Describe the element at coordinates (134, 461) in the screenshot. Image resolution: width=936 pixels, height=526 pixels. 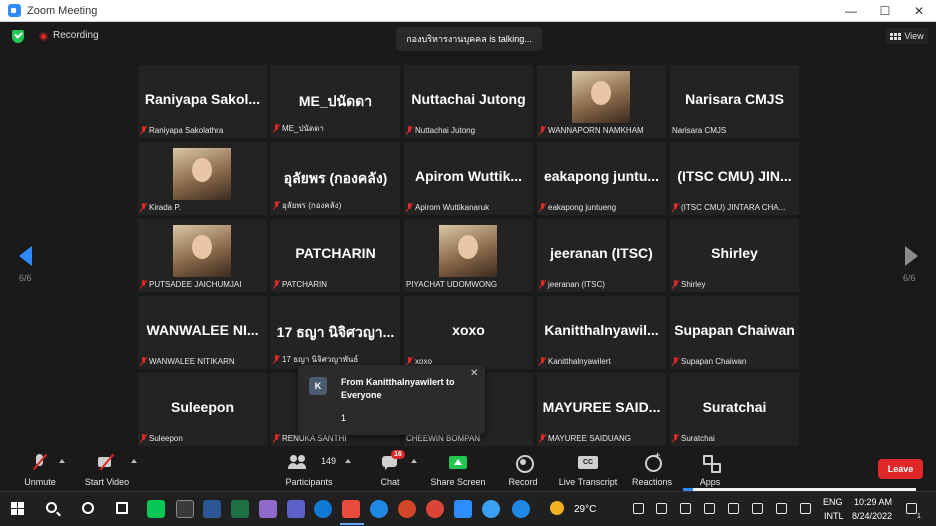
I see `video-options-caret-icon` at that location.